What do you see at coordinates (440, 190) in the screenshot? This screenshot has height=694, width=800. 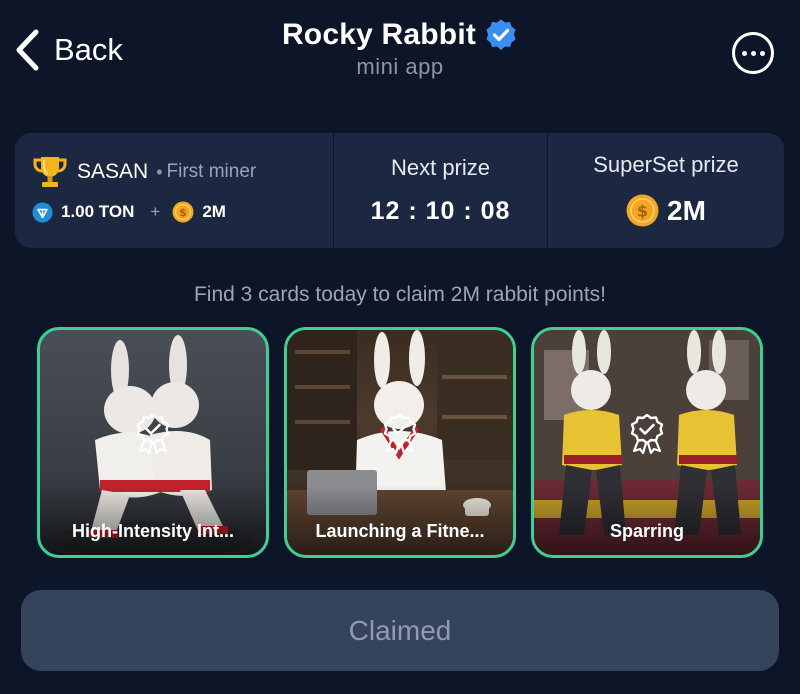 I see `next-prize-section: Next prize 12 : 10 : 08` at bounding box center [440, 190].